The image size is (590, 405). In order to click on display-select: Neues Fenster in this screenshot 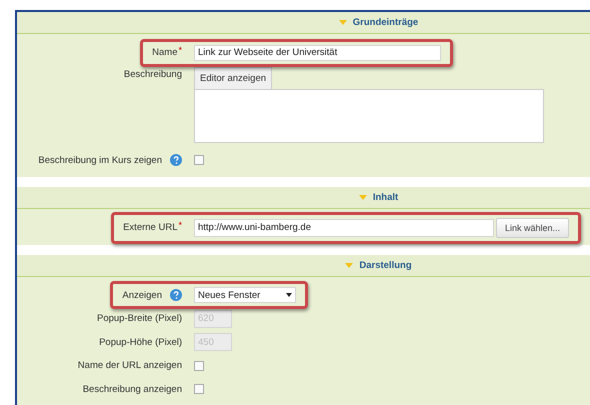, I will do `click(245, 295)`.